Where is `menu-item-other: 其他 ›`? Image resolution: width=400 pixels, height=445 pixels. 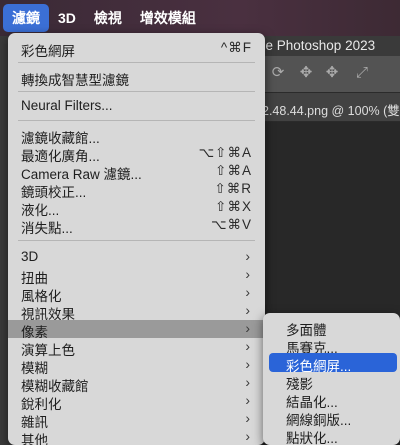 menu-item-other: 其他 › is located at coordinates (136, 436).